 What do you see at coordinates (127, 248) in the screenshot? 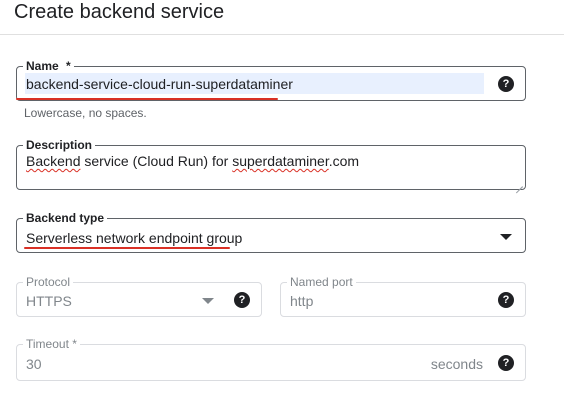
I see `backend-type-underline-annotation` at bounding box center [127, 248].